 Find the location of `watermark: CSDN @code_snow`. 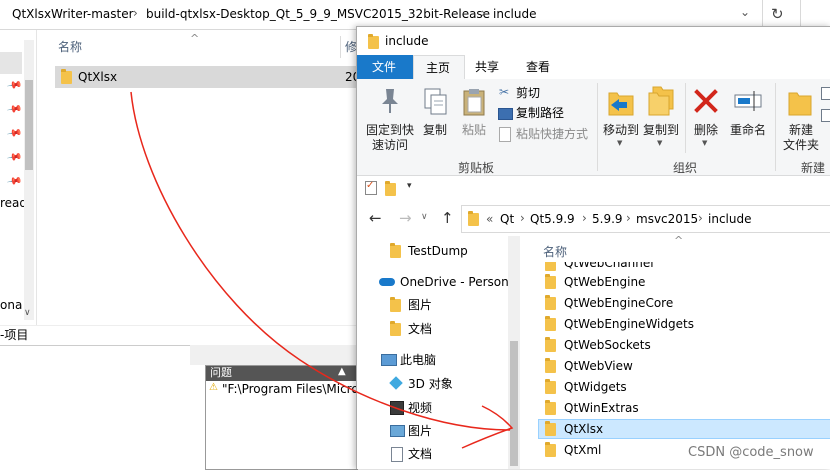

watermark: CSDN @code_snow is located at coordinates (751, 452).